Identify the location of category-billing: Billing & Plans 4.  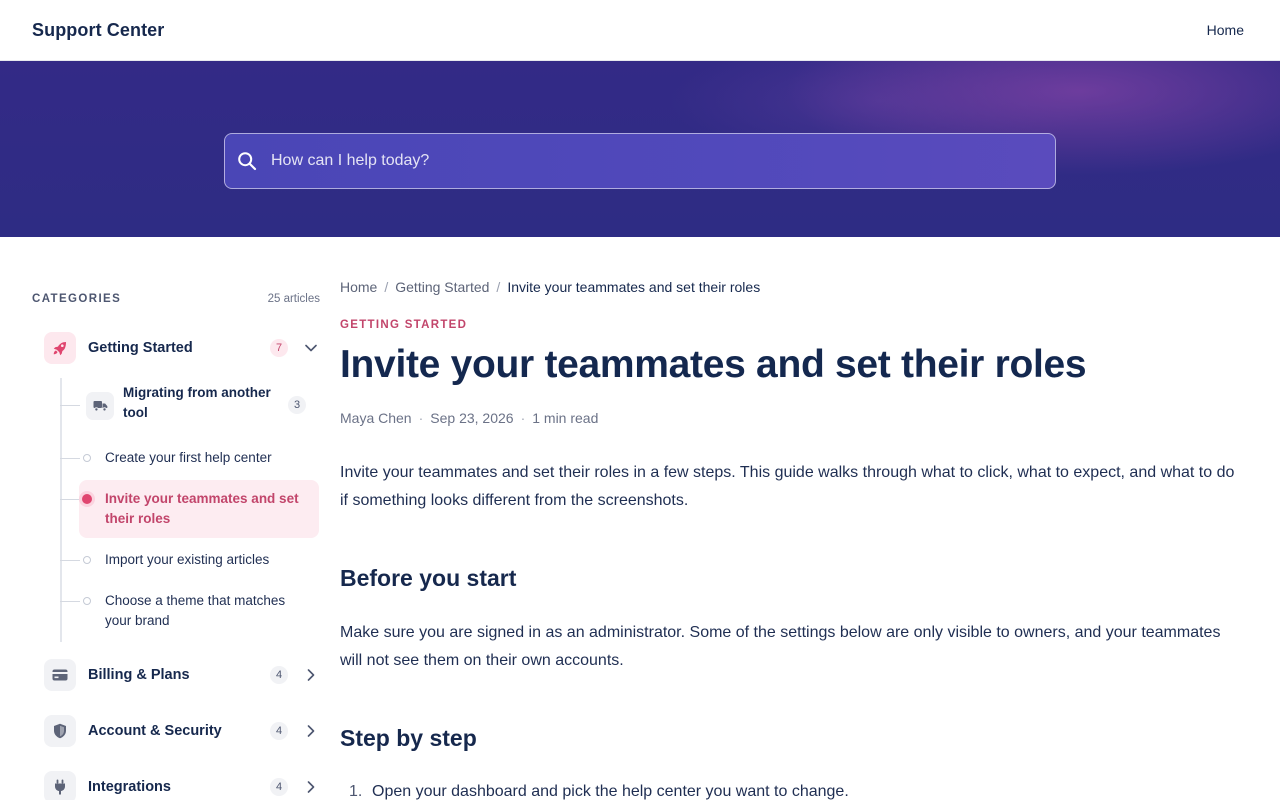
(182, 675).